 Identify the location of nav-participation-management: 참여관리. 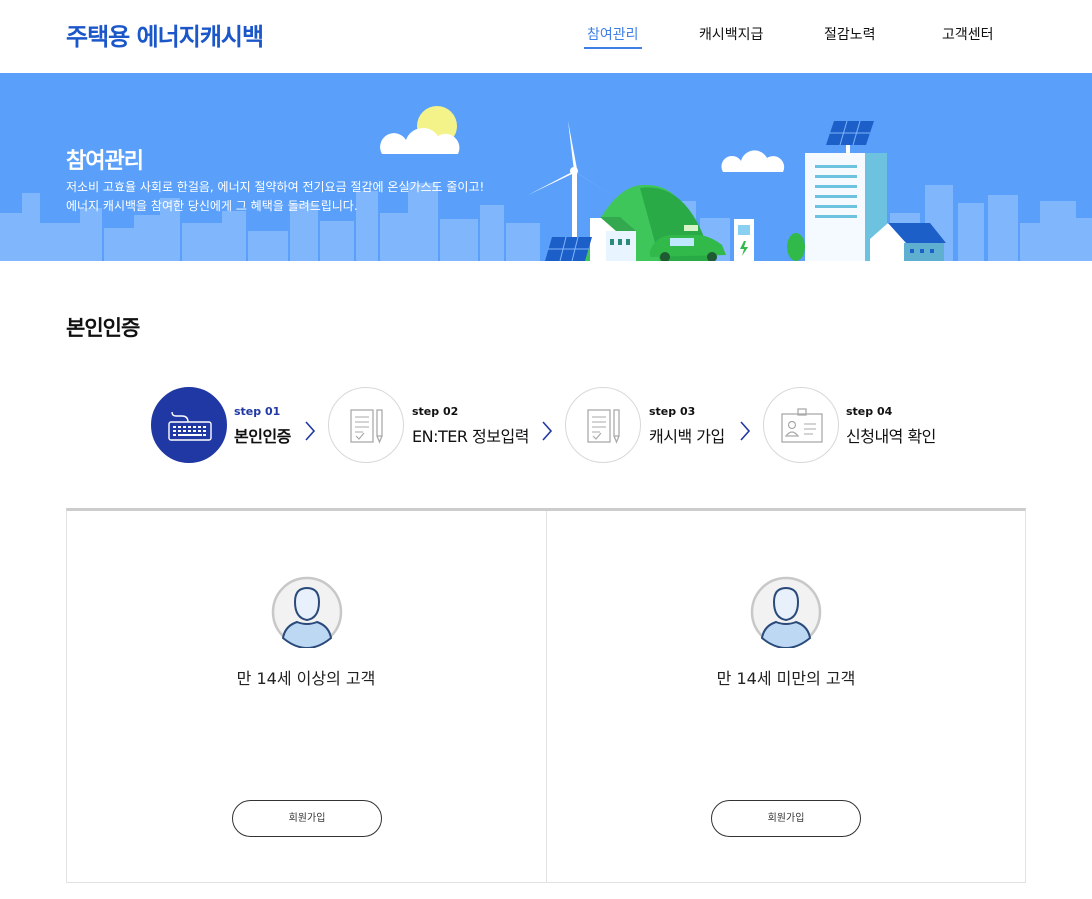
(613, 36).